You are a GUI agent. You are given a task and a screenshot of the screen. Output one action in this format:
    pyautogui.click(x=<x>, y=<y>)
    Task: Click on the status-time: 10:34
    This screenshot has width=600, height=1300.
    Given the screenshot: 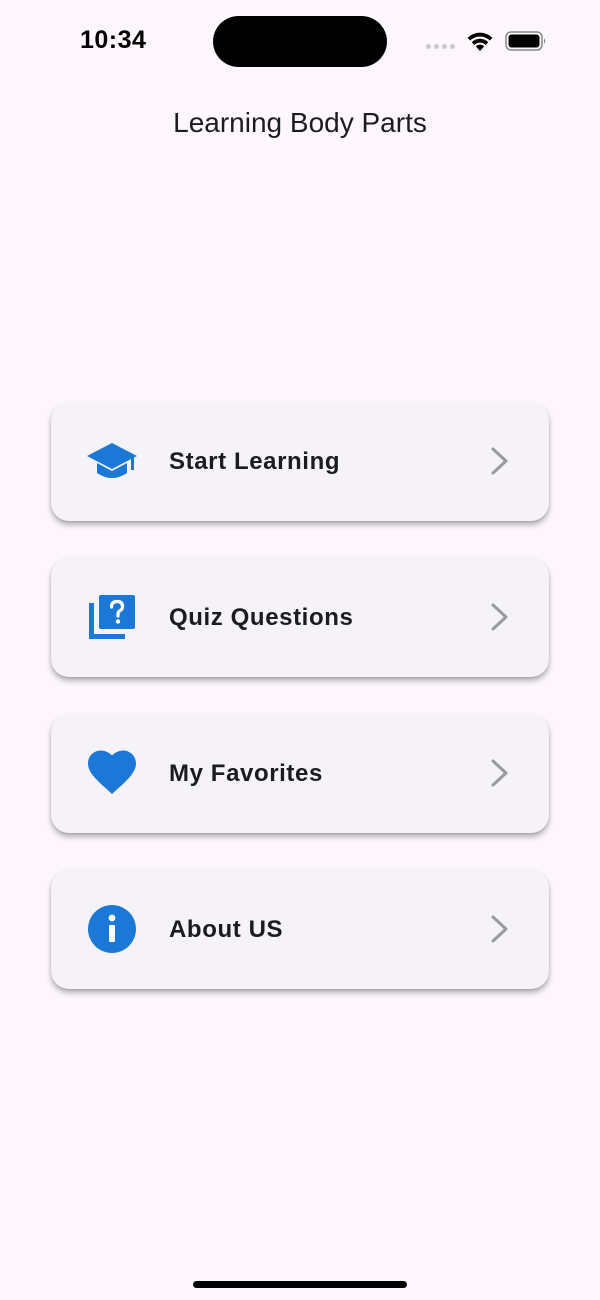 What is the action you would take?
    pyautogui.click(x=113, y=40)
    